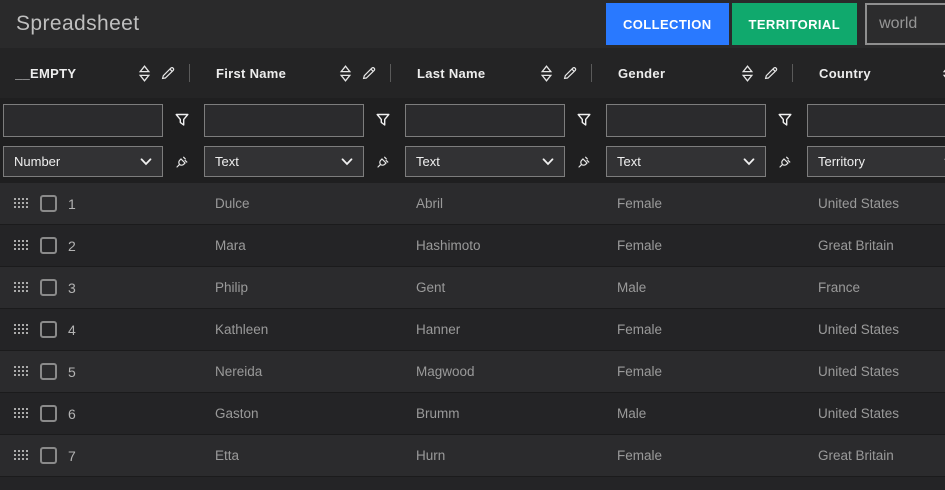 This screenshot has width=945, height=490. What do you see at coordinates (502, 455) in the screenshot?
I see `cell-last-name: Hurn` at bounding box center [502, 455].